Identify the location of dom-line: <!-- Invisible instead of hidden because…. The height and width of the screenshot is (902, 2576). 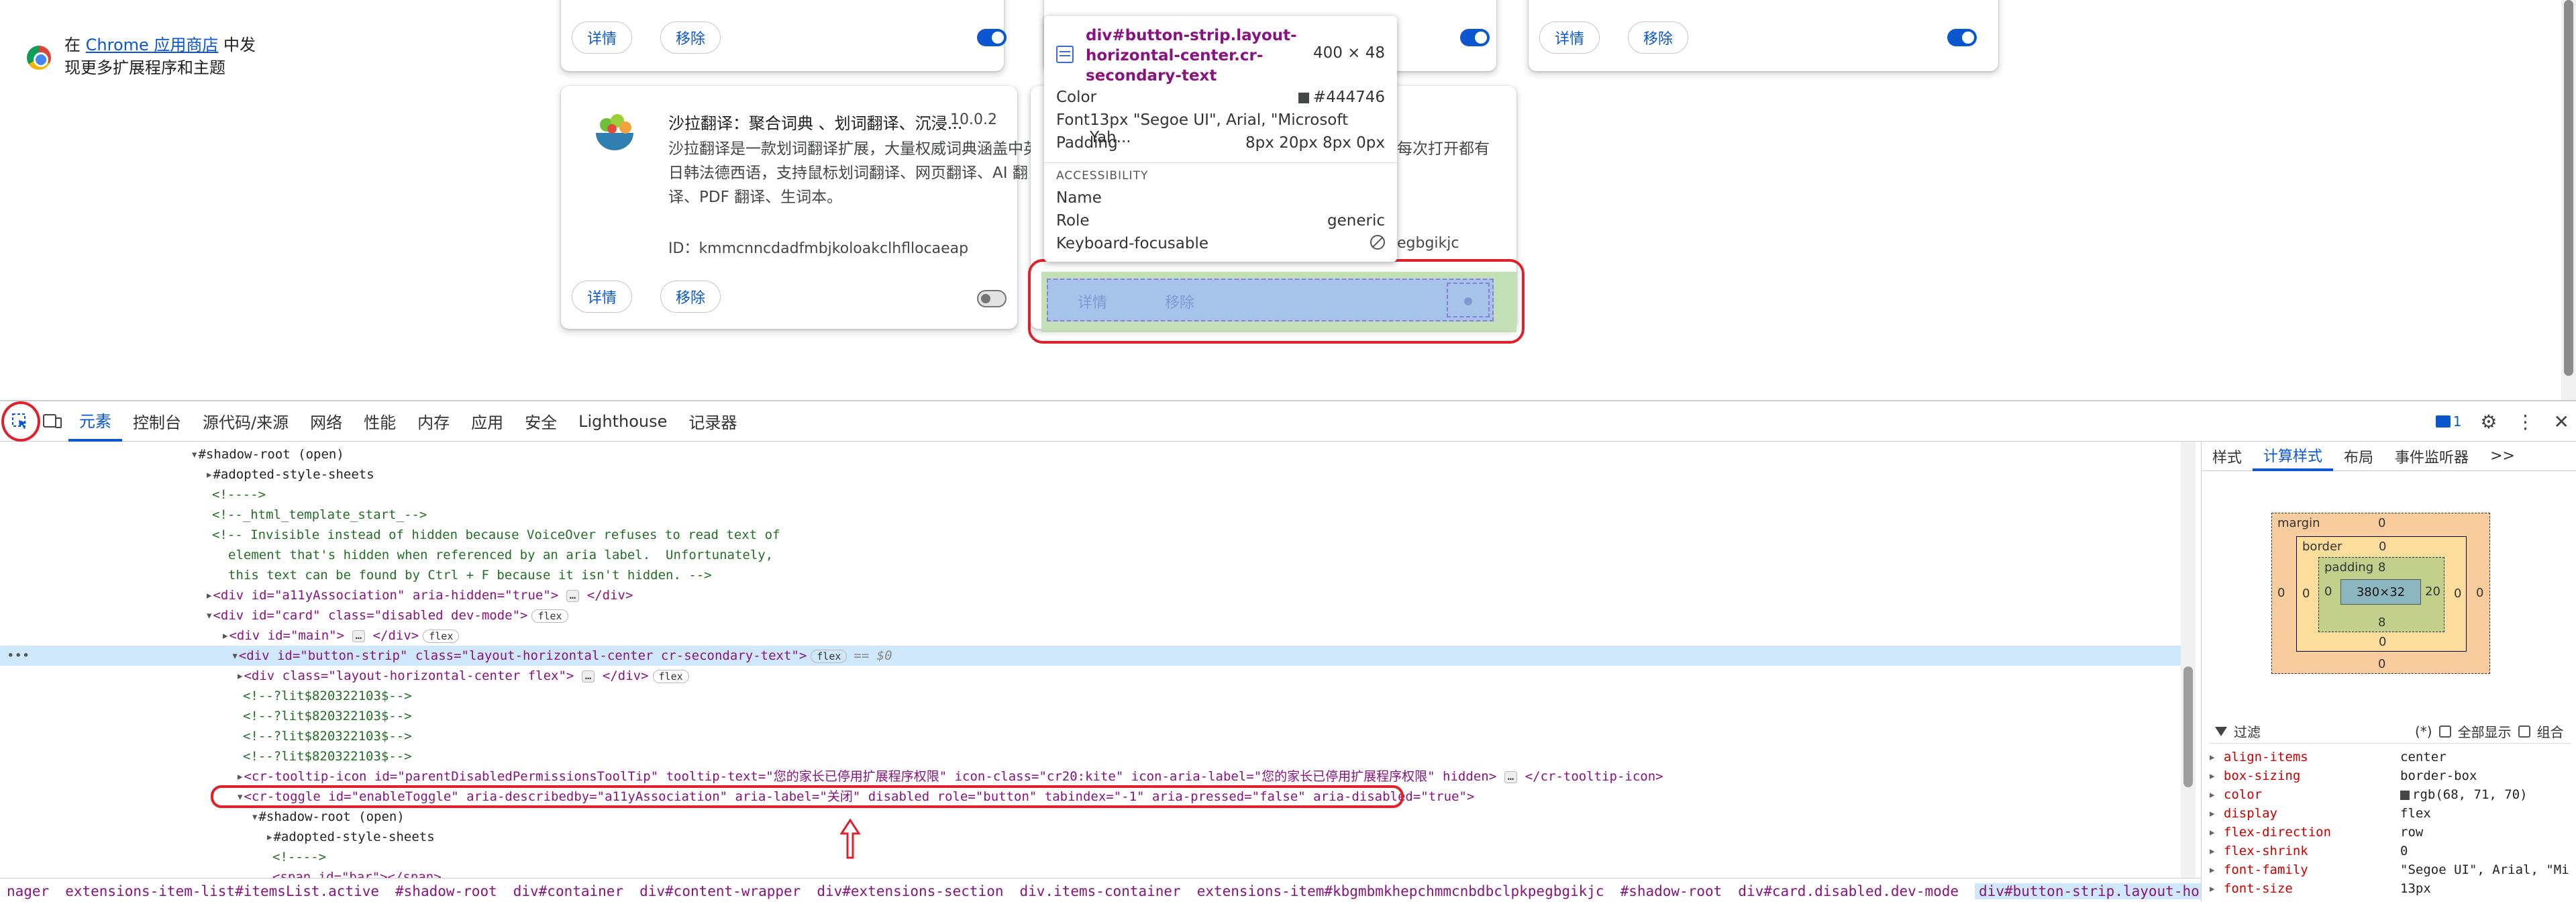
(1090, 535).